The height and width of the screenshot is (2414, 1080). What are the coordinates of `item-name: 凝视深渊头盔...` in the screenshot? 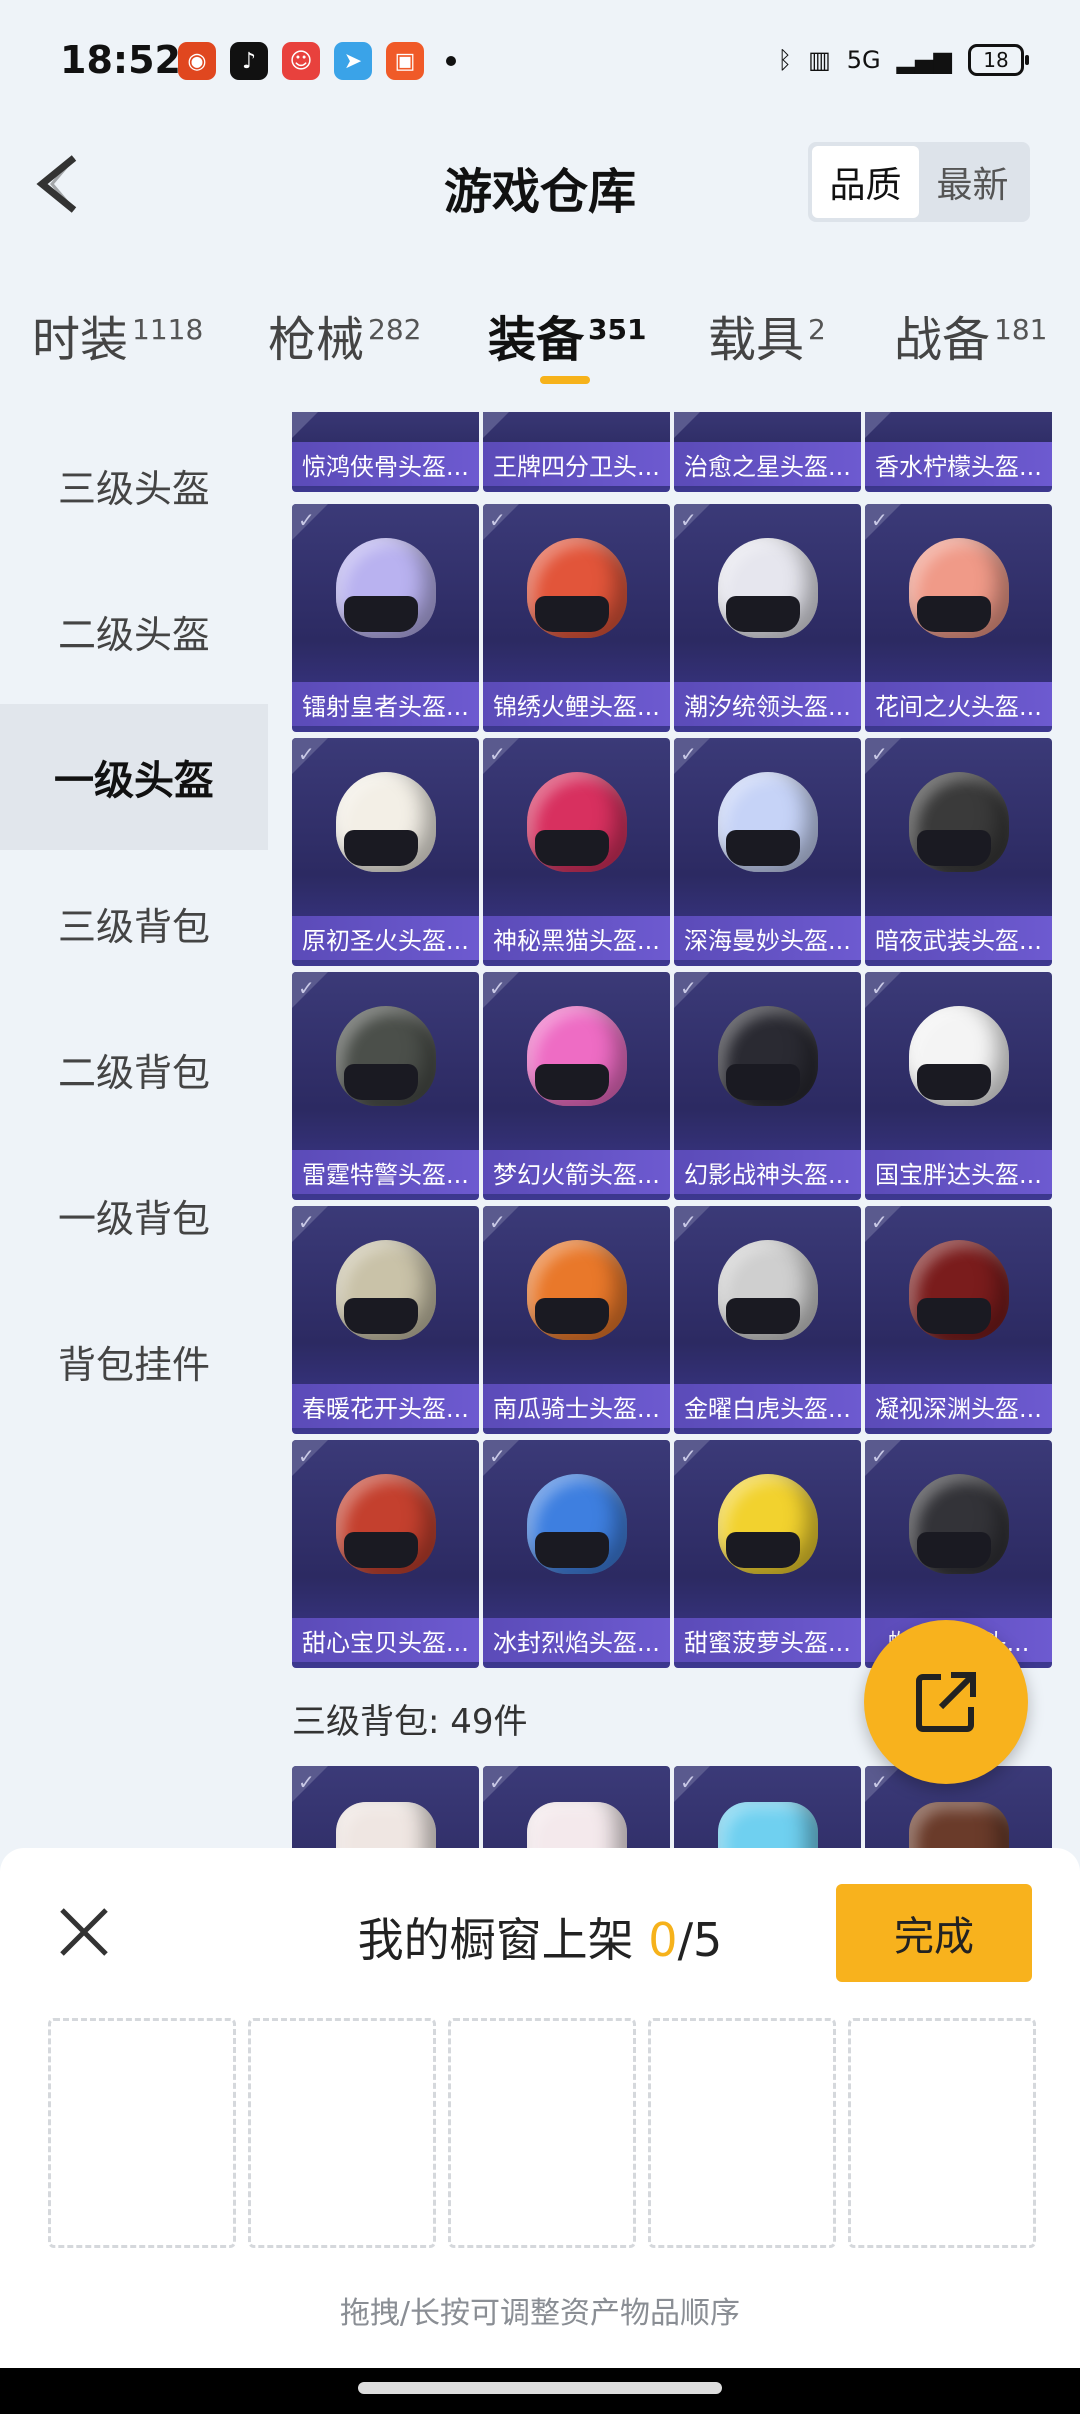 It's located at (958, 1406).